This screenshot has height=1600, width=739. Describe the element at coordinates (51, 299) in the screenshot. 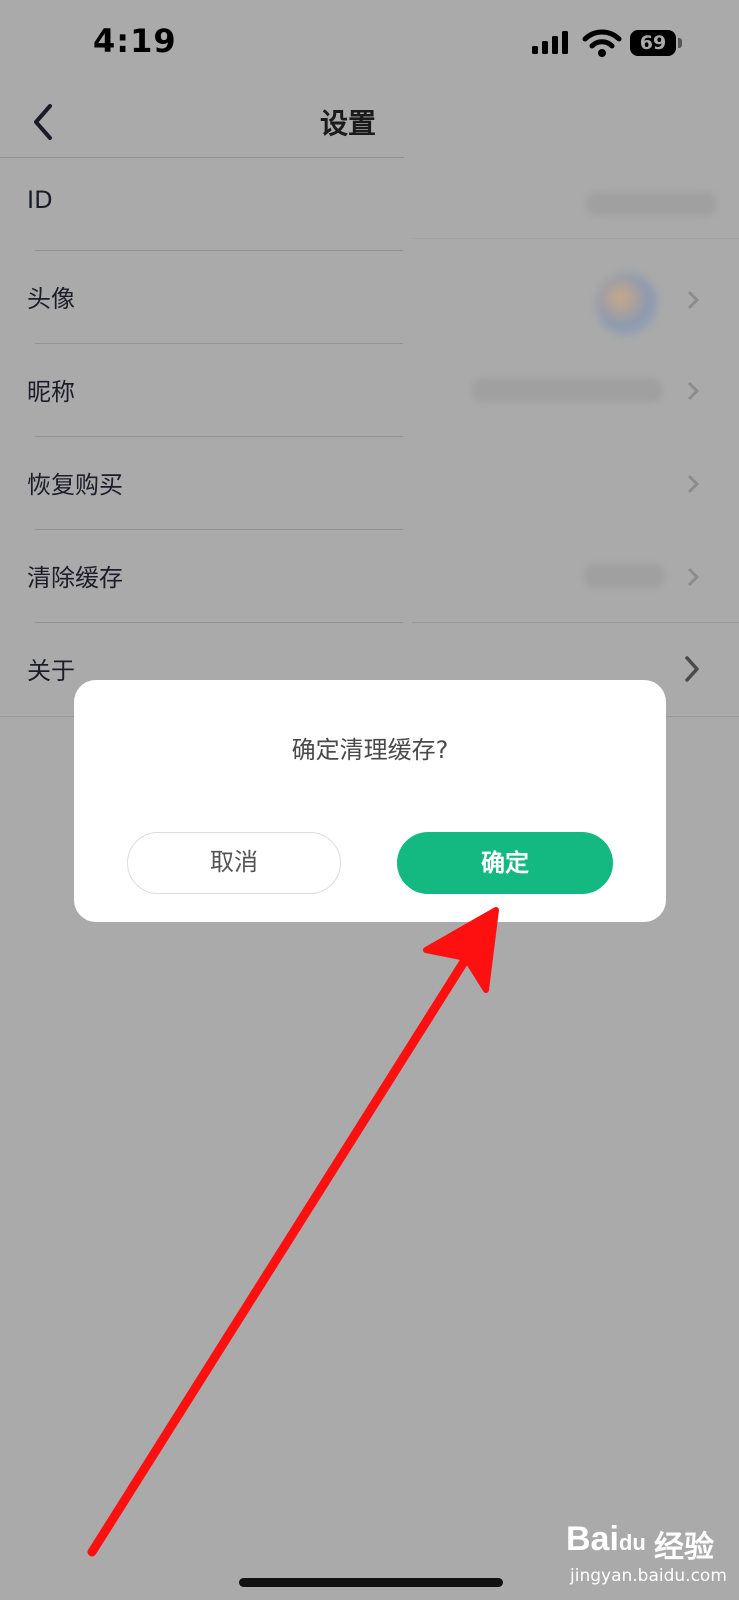

I see `settings-item-label: 头像` at that location.